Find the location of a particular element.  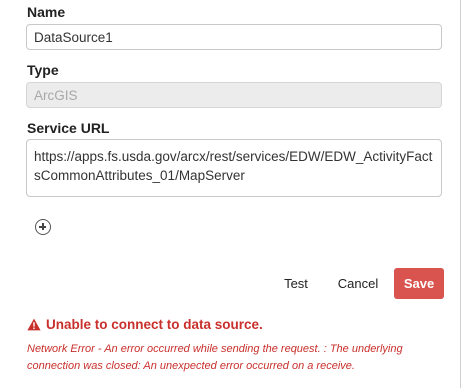

type-label: Type is located at coordinates (43, 70).